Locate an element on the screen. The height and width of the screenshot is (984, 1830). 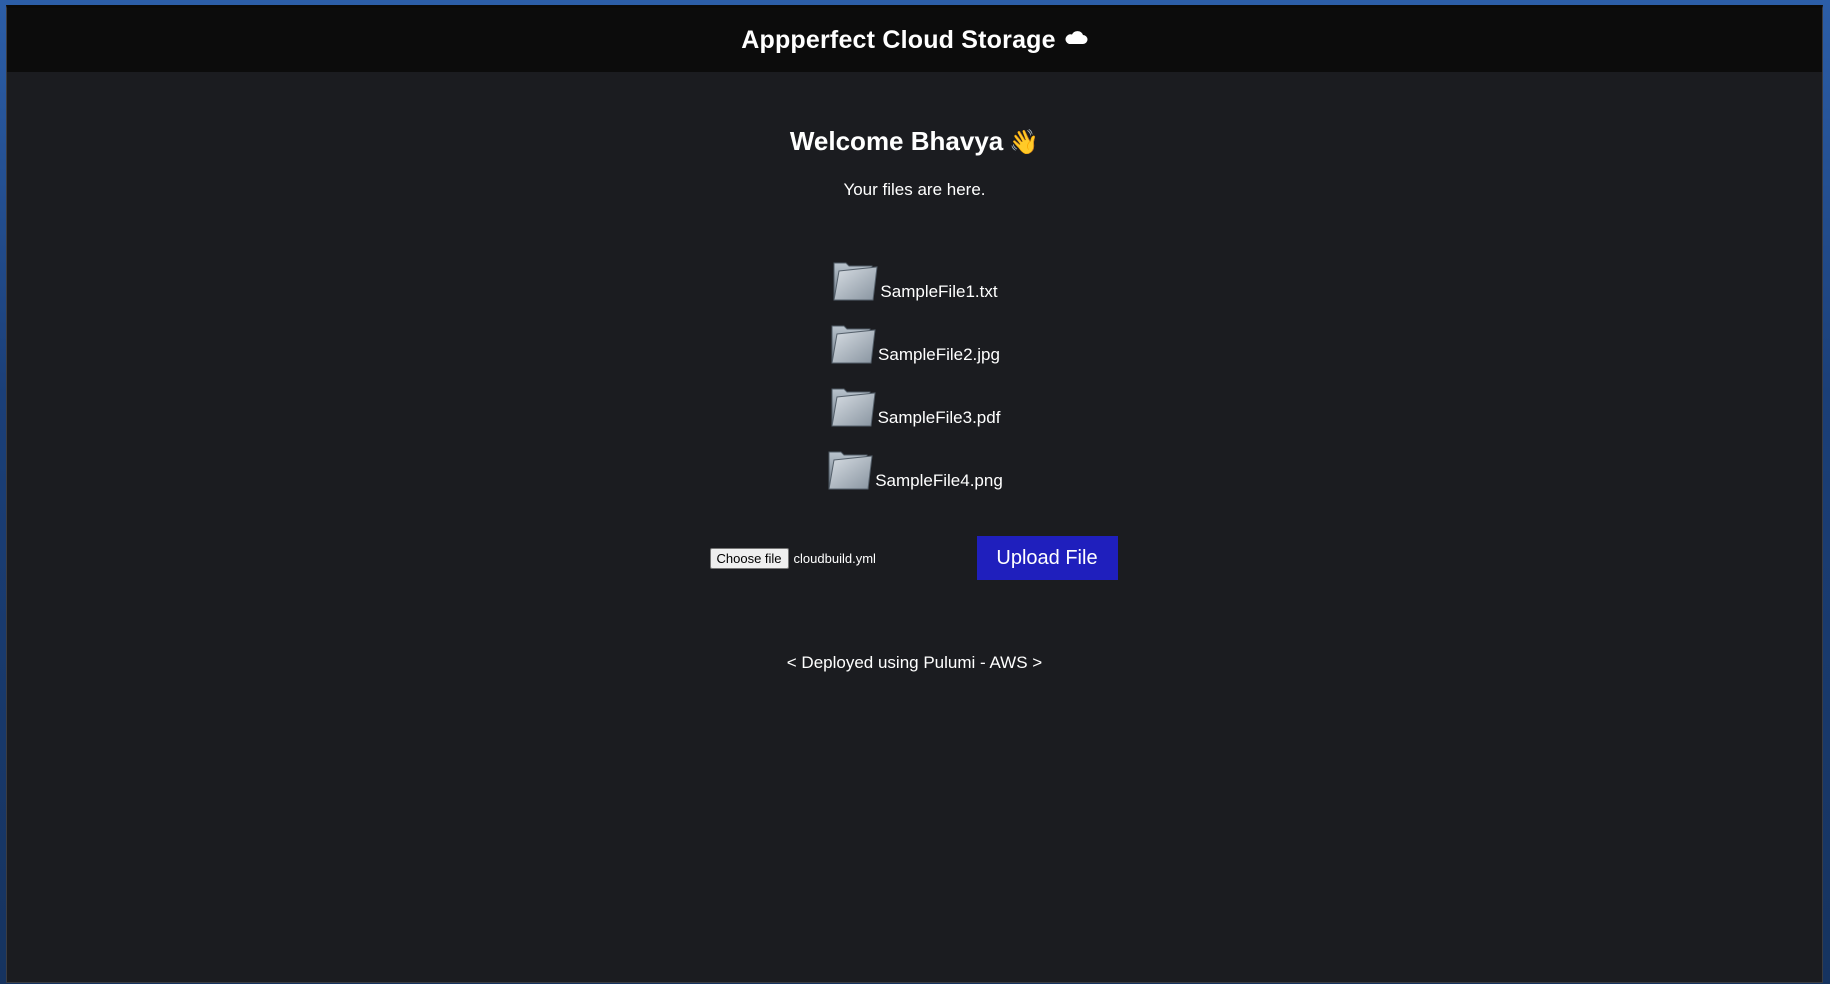
top-bar: Appperfect Cloud Storage is located at coordinates (914, 40).